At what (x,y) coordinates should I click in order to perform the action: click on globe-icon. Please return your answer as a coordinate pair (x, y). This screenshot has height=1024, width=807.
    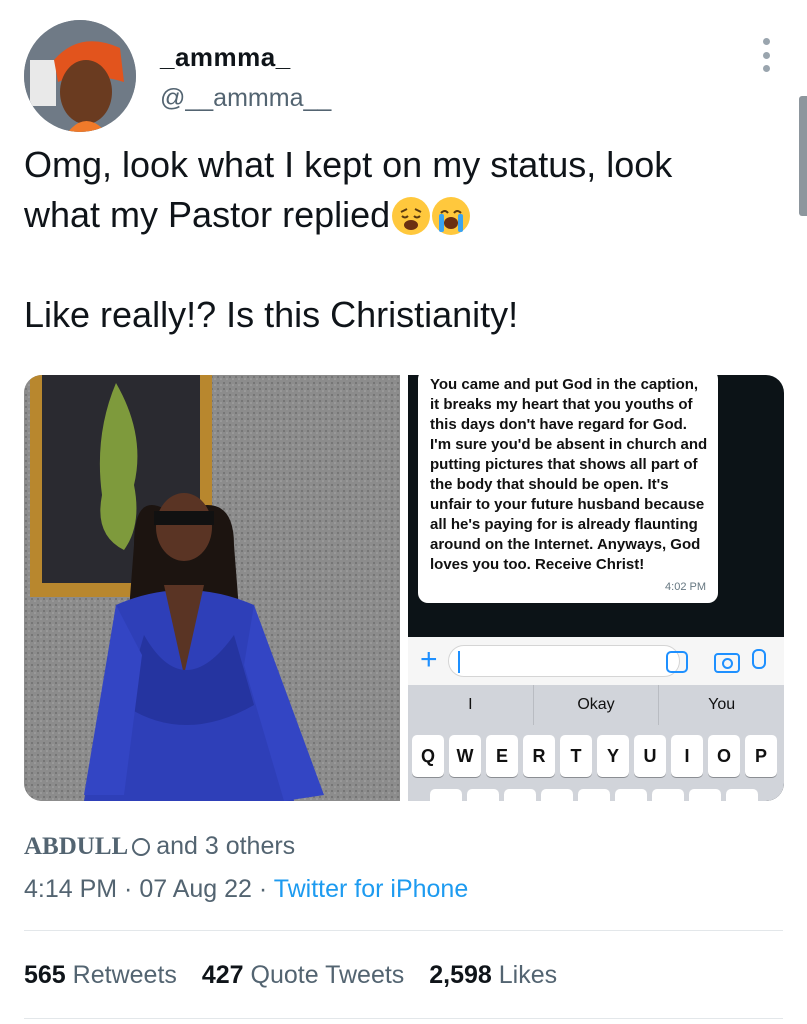
    Looking at the image, I should click on (141, 847).